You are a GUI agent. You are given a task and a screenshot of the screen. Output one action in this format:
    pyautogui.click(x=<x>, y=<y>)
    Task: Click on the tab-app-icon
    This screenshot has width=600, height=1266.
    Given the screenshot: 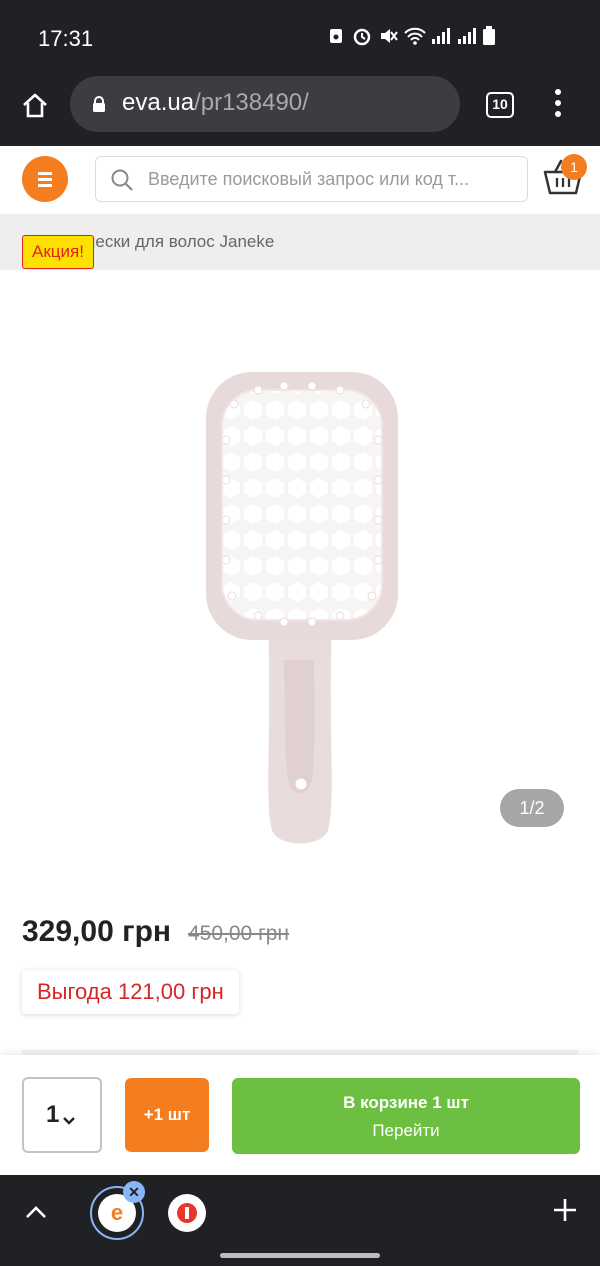 What is the action you would take?
    pyautogui.click(x=187, y=1213)
    